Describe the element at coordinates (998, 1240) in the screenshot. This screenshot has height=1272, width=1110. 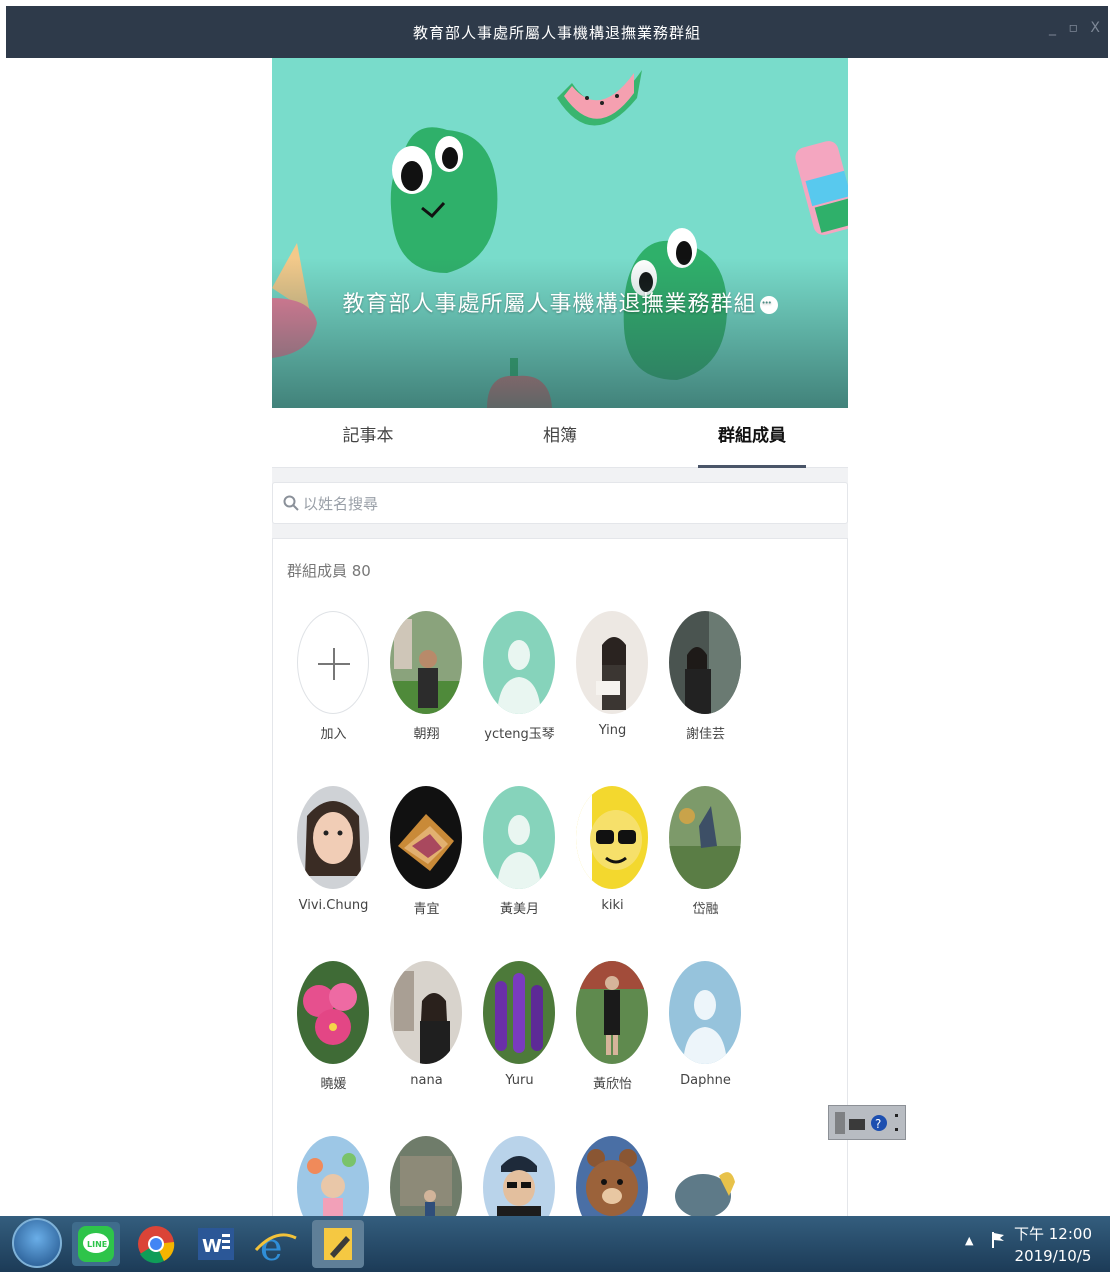
I see `action-center-flag-icon` at that location.